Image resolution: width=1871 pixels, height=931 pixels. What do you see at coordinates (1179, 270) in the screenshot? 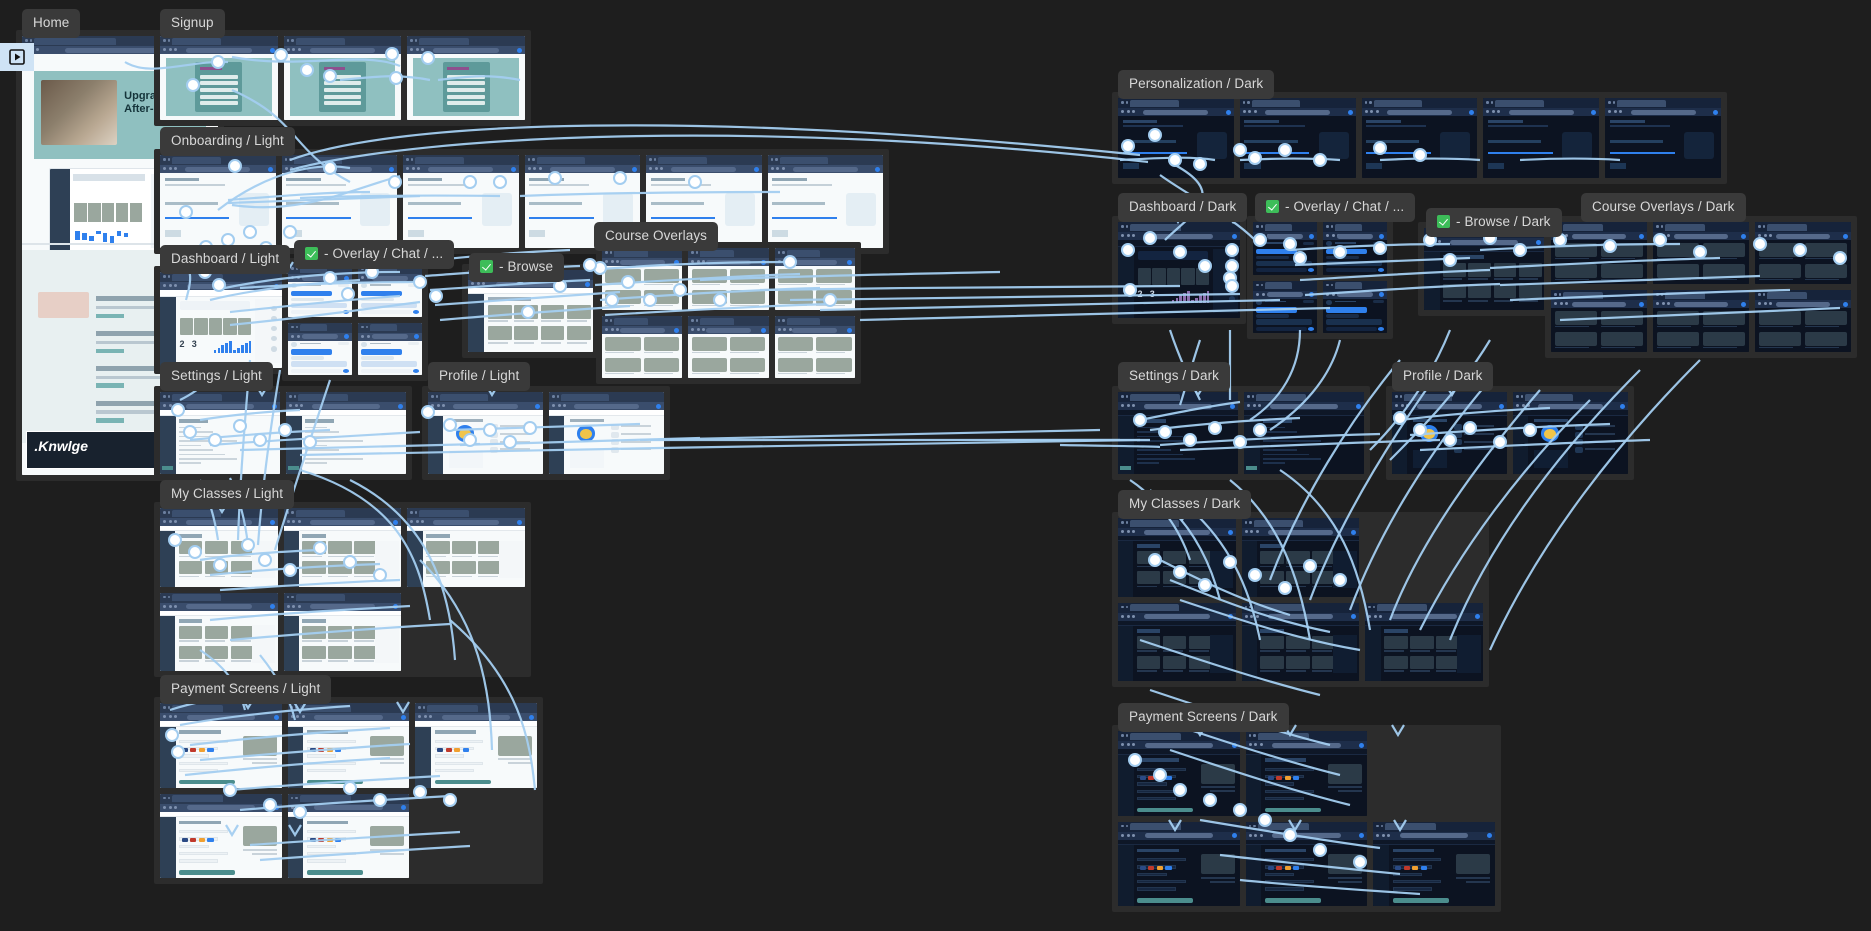
I see `frame-dashboard-dark-1: 23` at bounding box center [1179, 270].